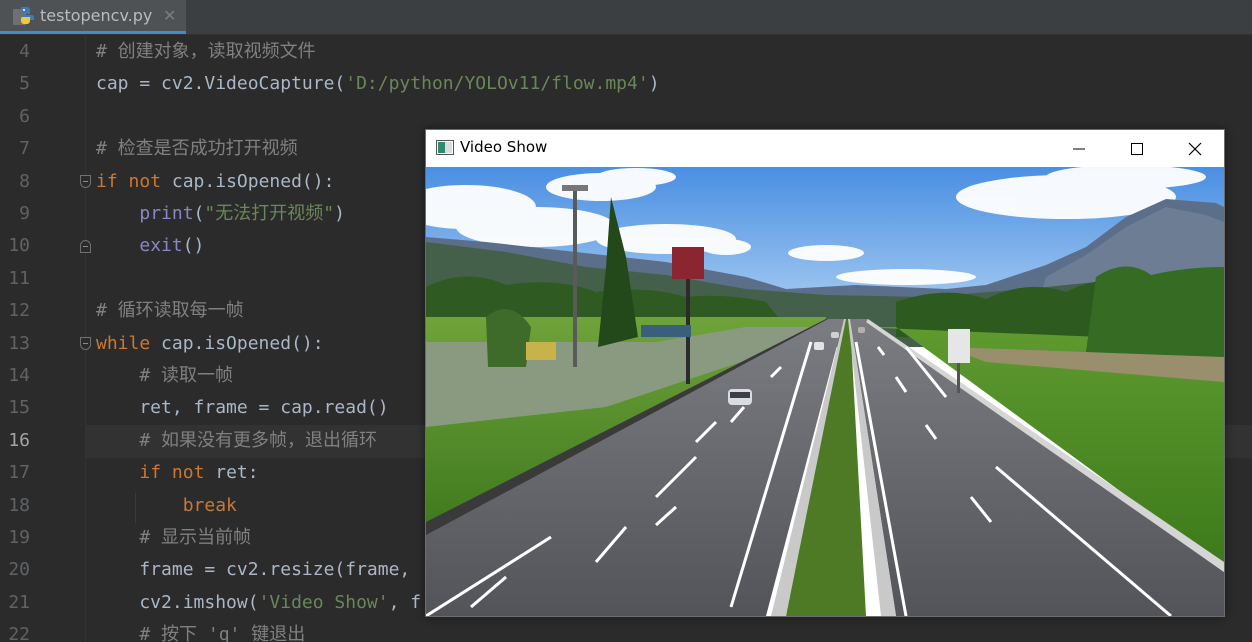 Image resolution: width=1252 pixels, height=642 pixels. What do you see at coordinates (19, 440) in the screenshot?
I see `line-number: 16` at bounding box center [19, 440].